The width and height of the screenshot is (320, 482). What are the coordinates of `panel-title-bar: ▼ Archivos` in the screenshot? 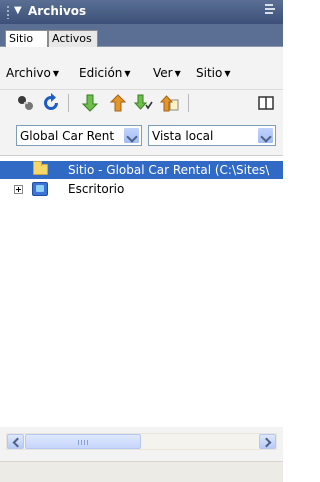 It's located at (141, 12).